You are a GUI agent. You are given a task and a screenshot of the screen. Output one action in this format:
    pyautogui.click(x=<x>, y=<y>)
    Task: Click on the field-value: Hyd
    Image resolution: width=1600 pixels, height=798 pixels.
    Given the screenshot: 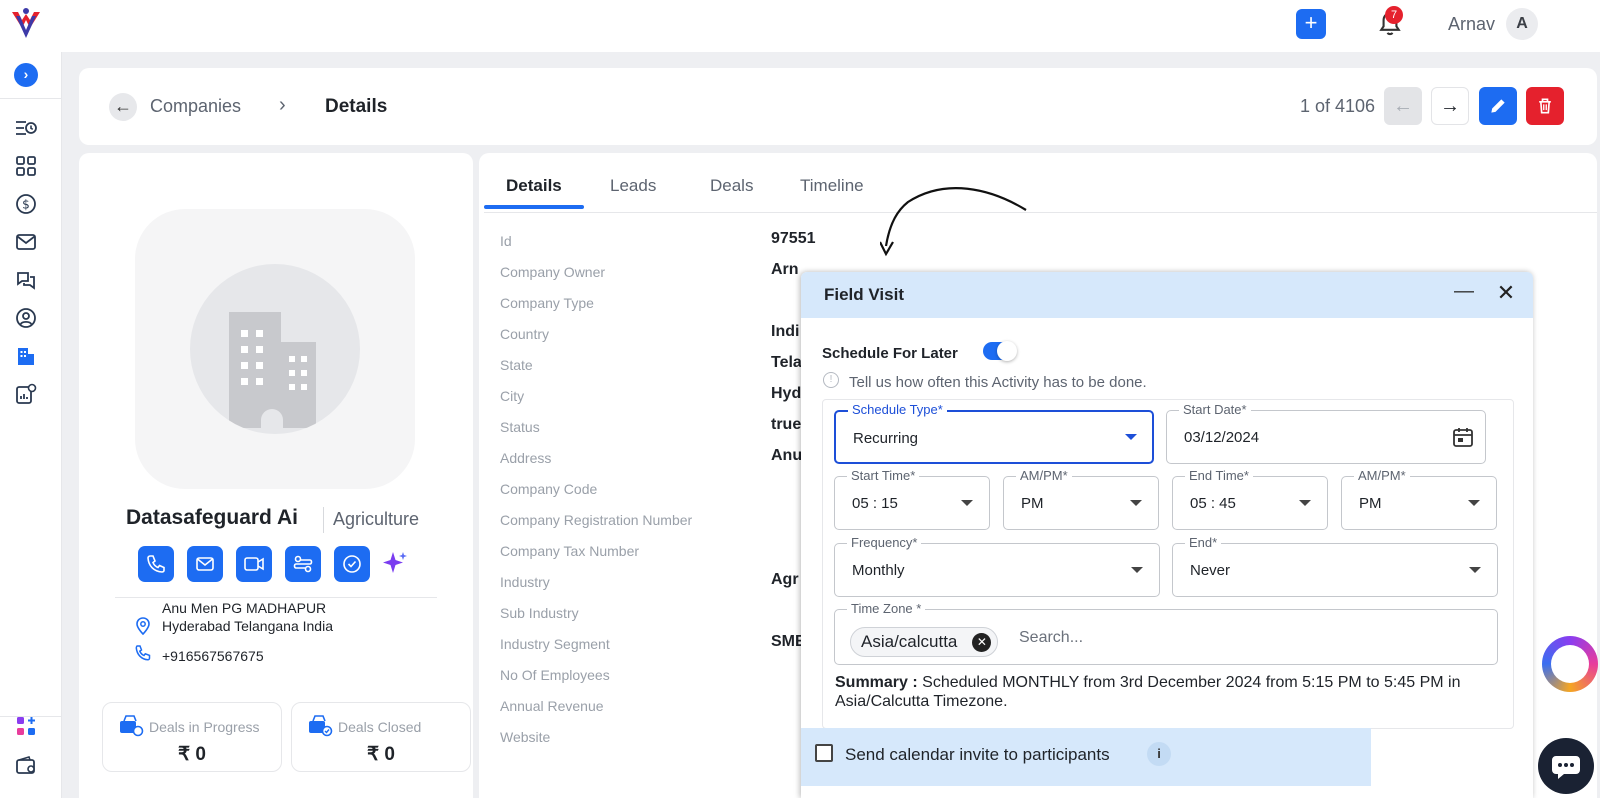 What is the action you would take?
    pyautogui.click(x=786, y=393)
    